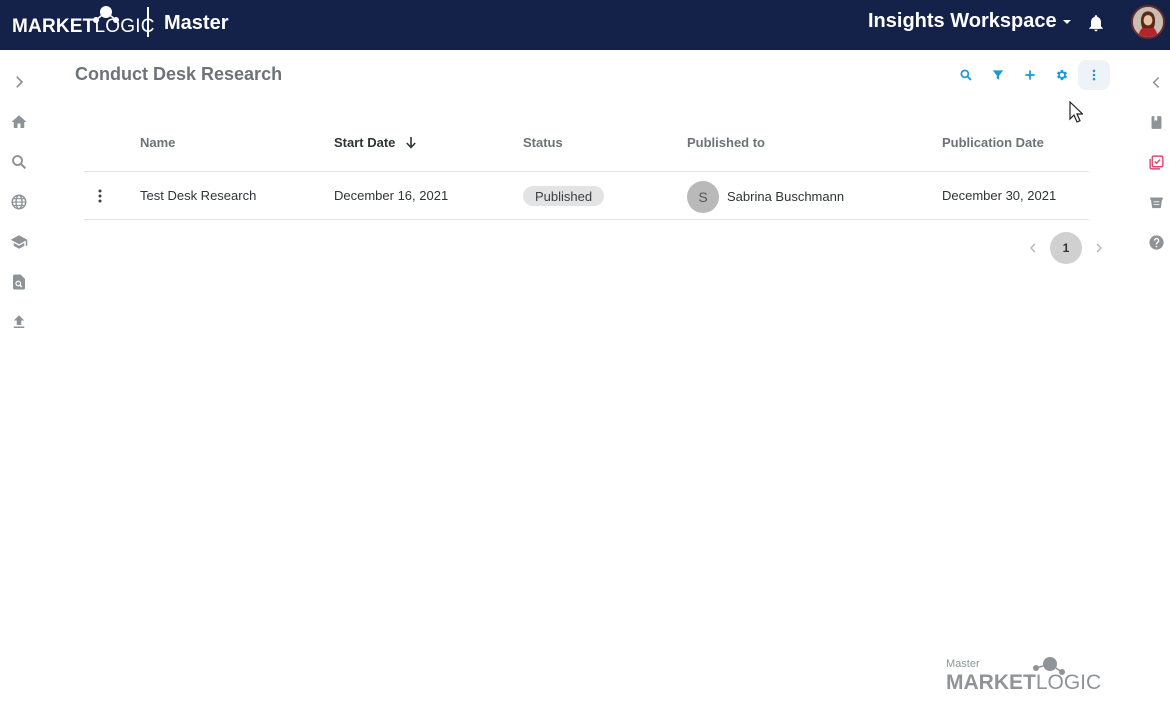 This screenshot has width=1170, height=710. What do you see at coordinates (962, 21) in the screenshot?
I see `workspace-label: Insights Workspace` at bounding box center [962, 21].